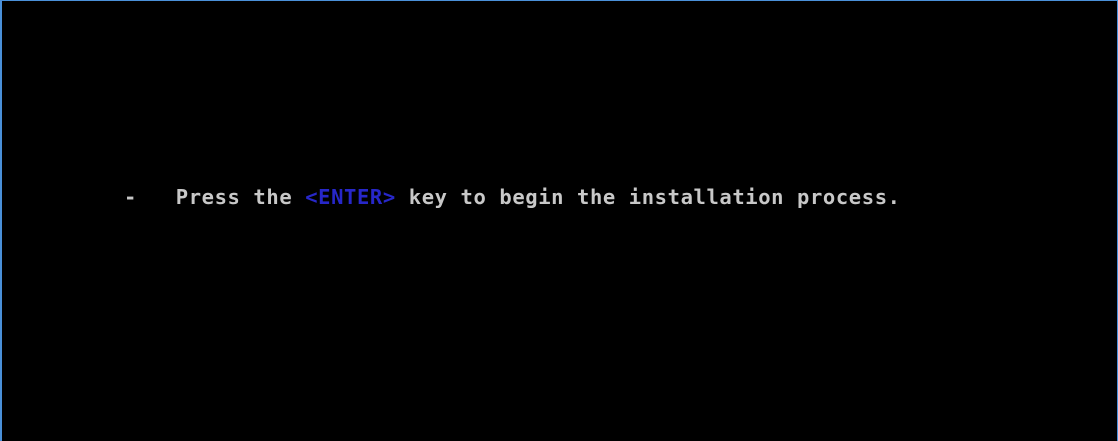 The image size is (1118, 441). Describe the element at coordinates (654, 197) in the screenshot. I see `prompt-text-after: key to begin the installation process.` at that location.